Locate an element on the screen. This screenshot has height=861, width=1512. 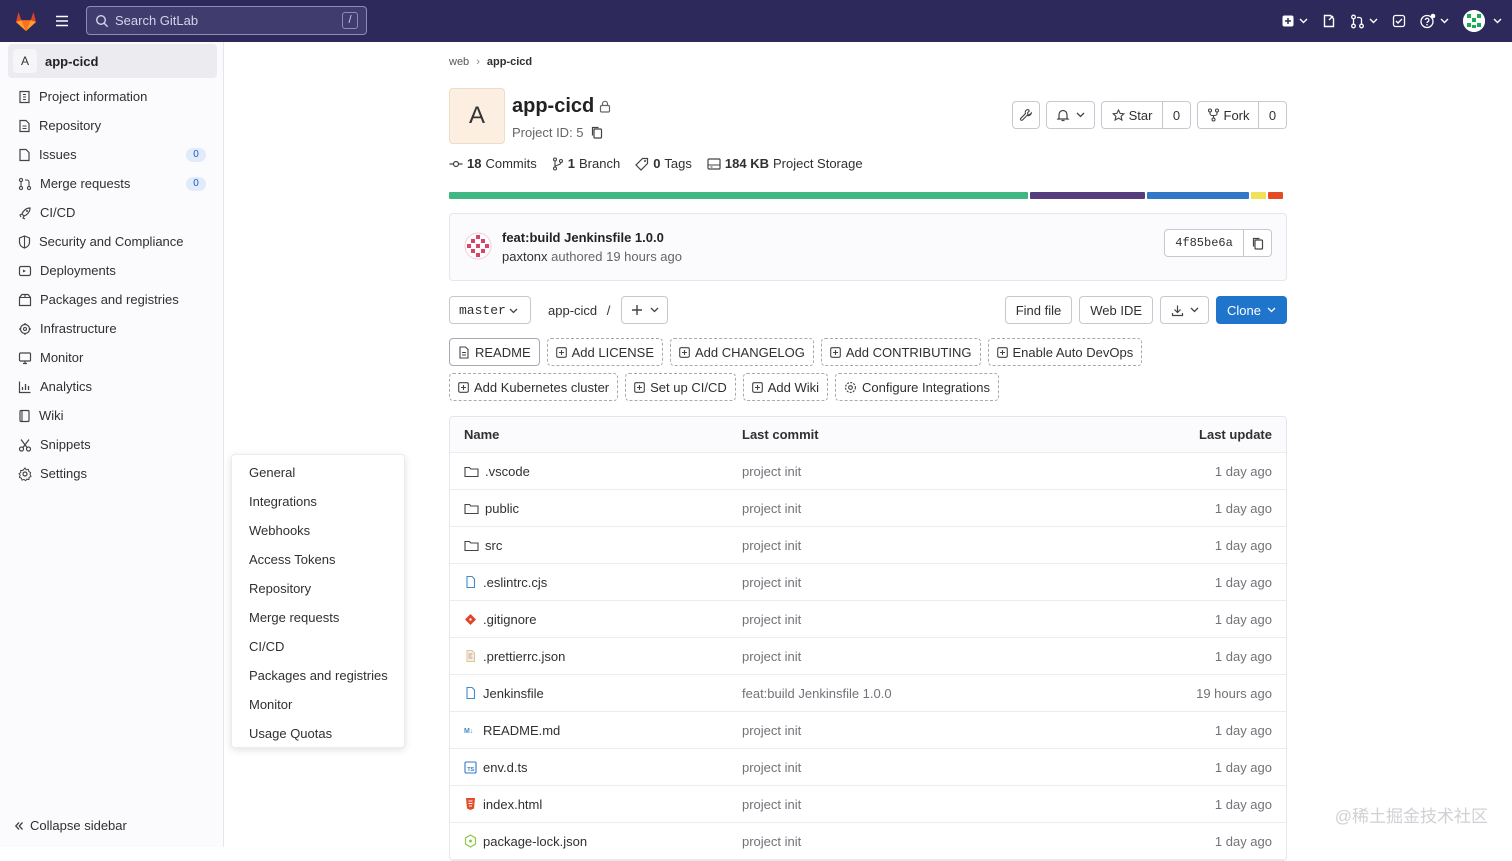
copy-sha-button is located at coordinates (1258, 243).